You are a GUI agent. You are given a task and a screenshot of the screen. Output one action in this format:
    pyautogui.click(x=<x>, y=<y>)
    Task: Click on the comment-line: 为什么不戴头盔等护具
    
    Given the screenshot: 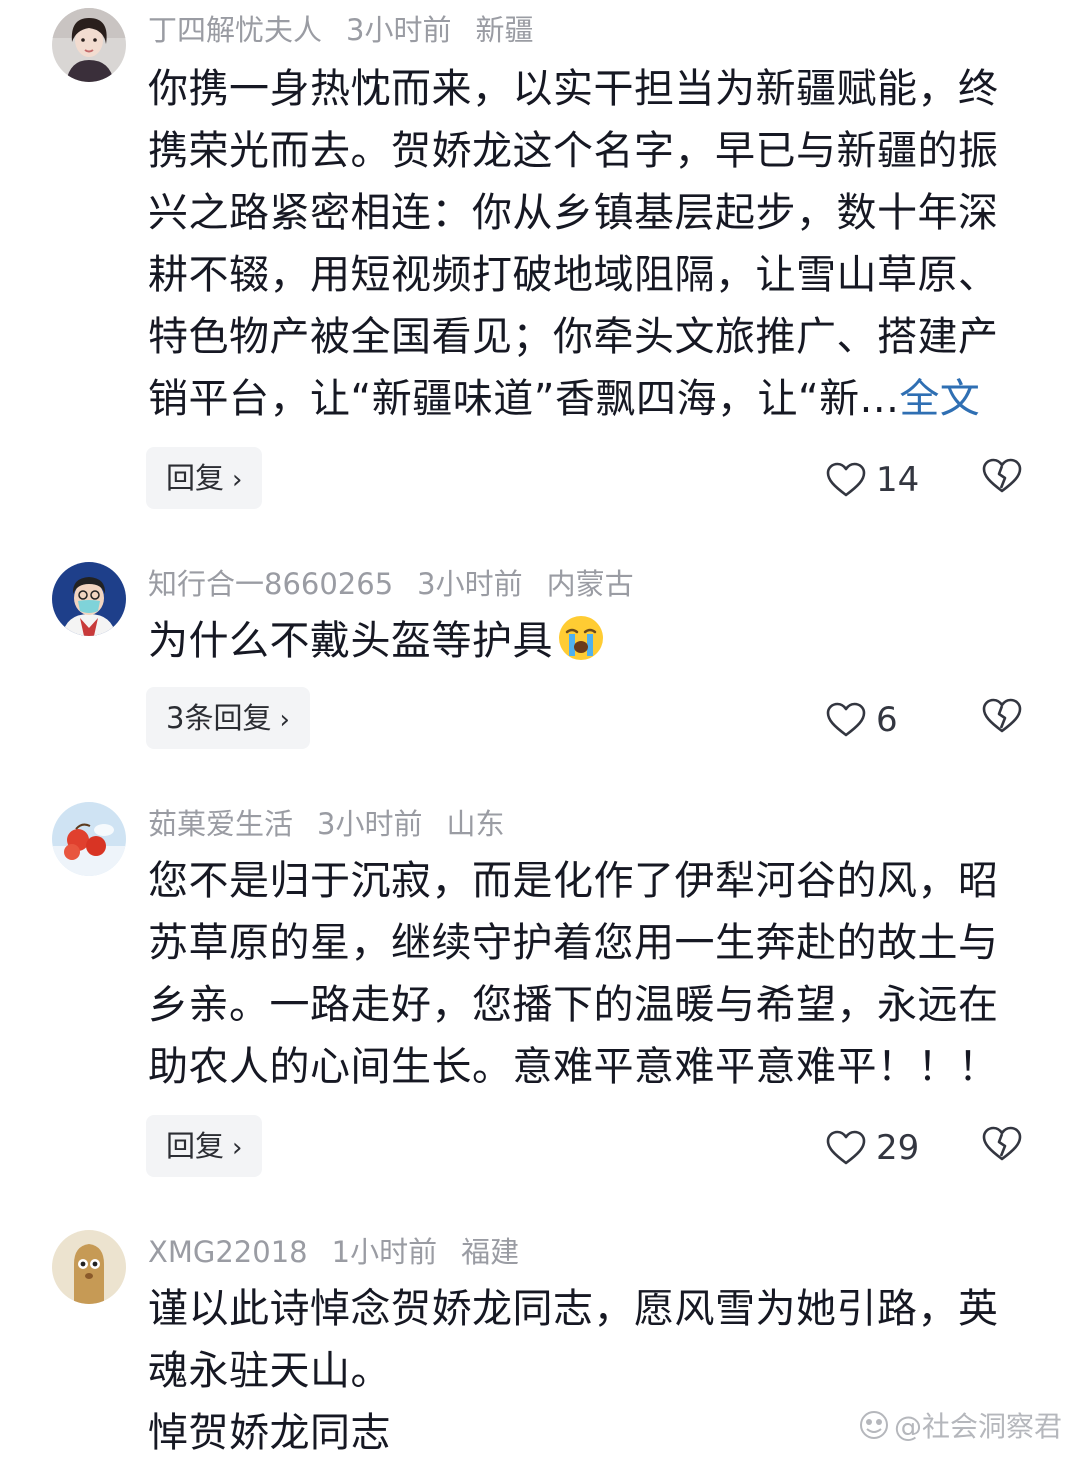 What is the action you would take?
    pyautogui.click(x=350, y=641)
    